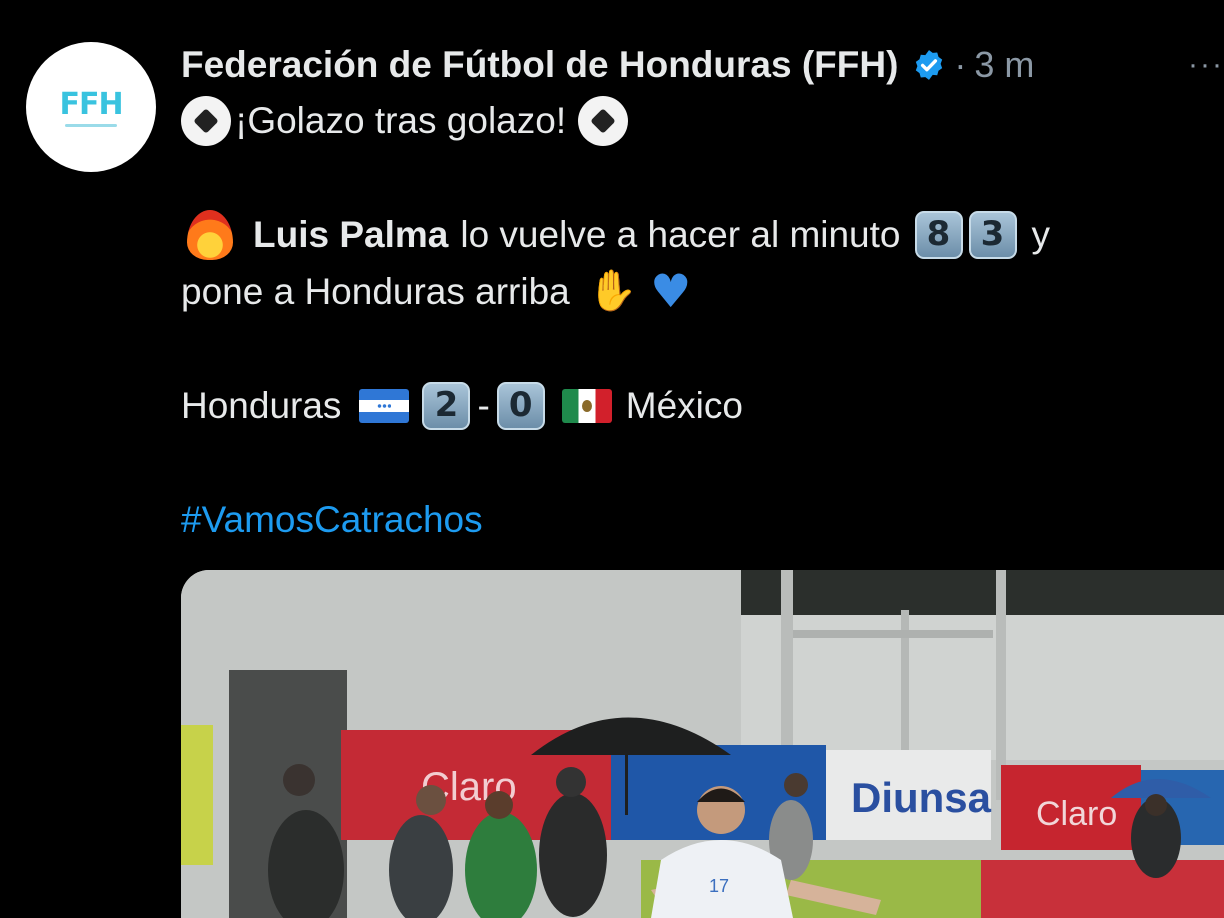 The width and height of the screenshot is (1224, 918). What do you see at coordinates (520, 405) in the screenshot?
I see `away-score: 0` at bounding box center [520, 405].